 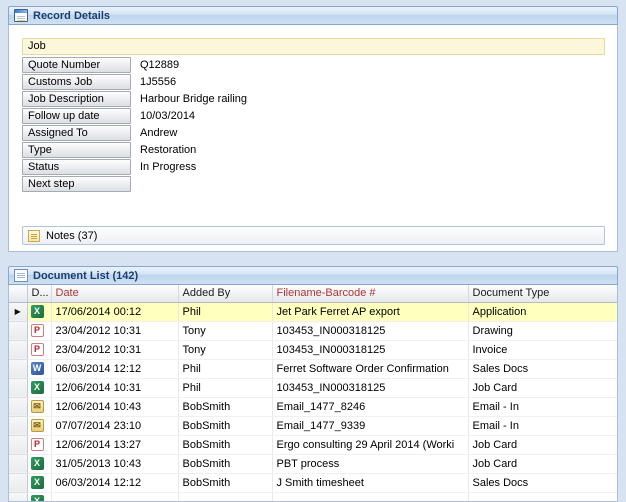 What do you see at coordinates (370, 496) in the screenshot?
I see `cell-filename` at bounding box center [370, 496].